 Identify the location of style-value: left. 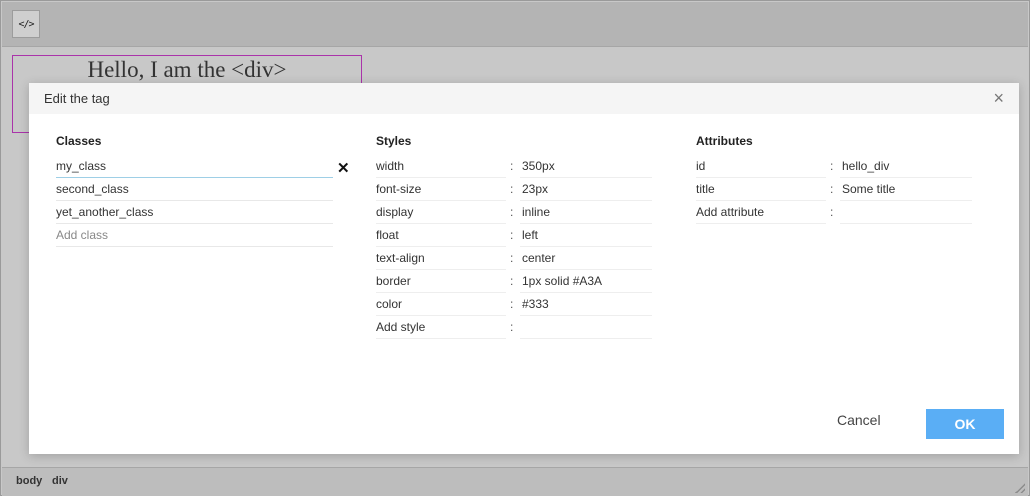
(586, 236).